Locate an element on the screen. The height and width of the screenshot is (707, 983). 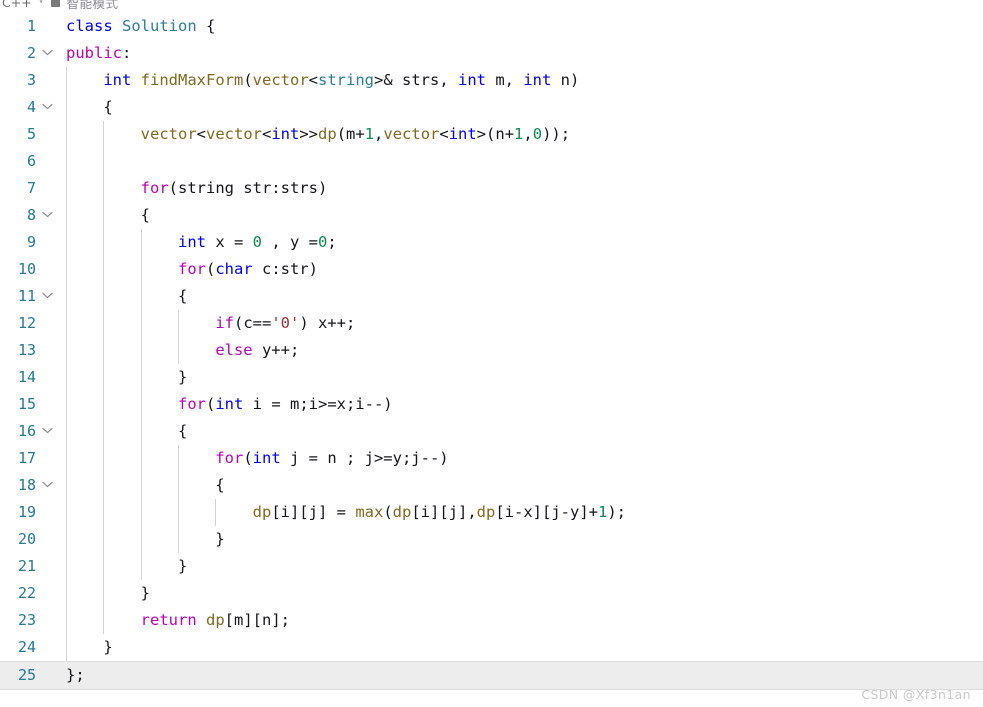
code-token: int is located at coordinates (285, 134).